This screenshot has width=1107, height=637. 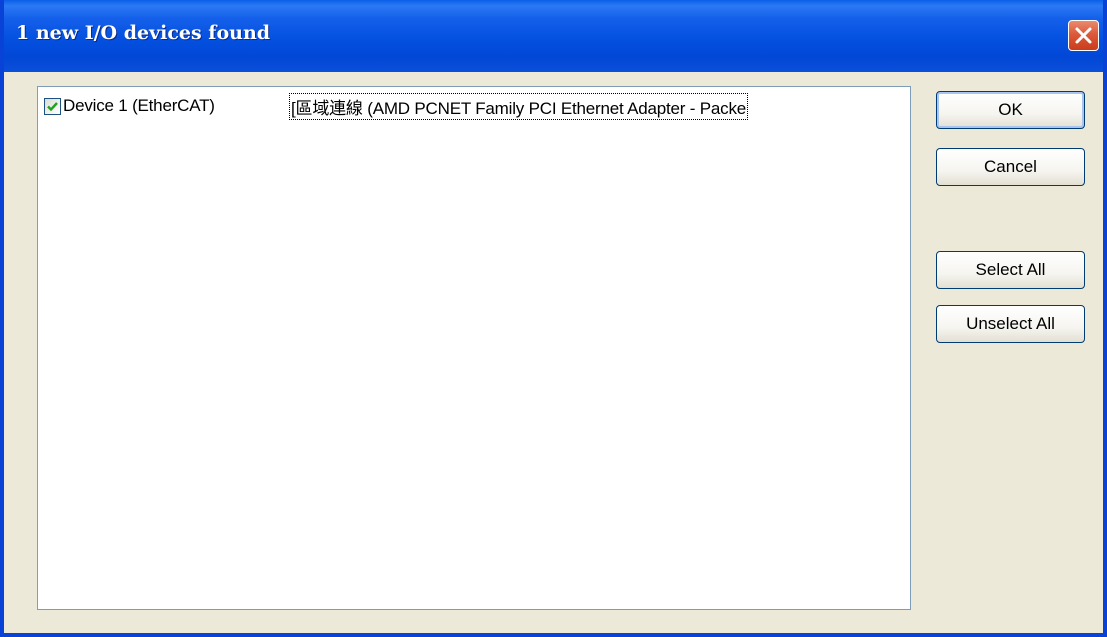 What do you see at coordinates (1010, 324) in the screenshot?
I see `unselect-all-button: Unselect All` at bounding box center [1010, 324].